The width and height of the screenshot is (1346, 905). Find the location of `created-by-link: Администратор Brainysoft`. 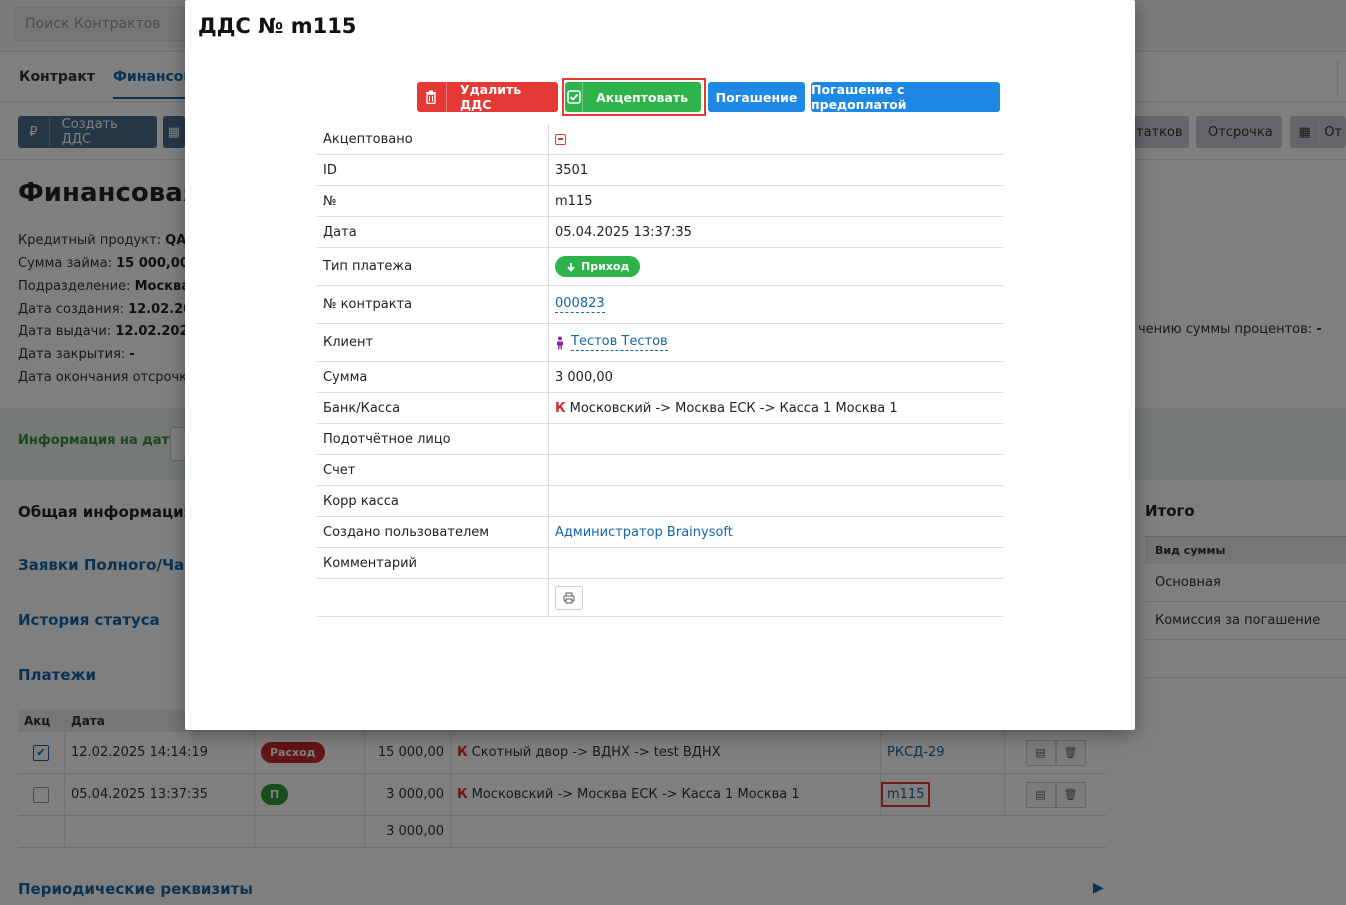

created-by-link: Администратор Brainysoft is located at coordinates (644, 532).